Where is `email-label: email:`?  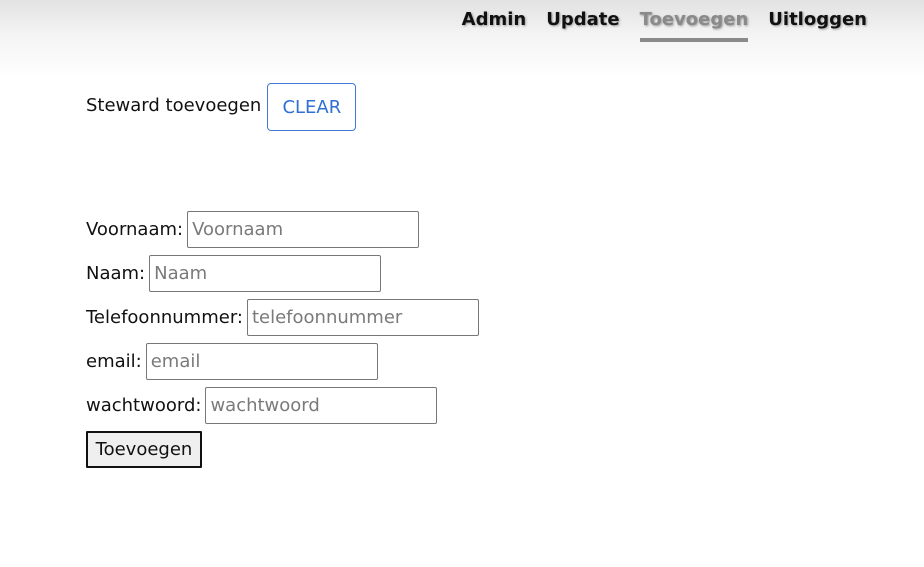
email-label: email: is located at coordinates (114, 361).